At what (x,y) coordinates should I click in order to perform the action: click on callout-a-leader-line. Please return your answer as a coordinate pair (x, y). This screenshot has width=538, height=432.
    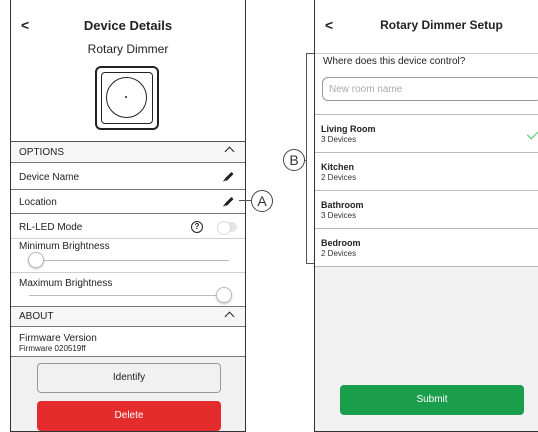
    Looking at the image, I should click on (245, 200).